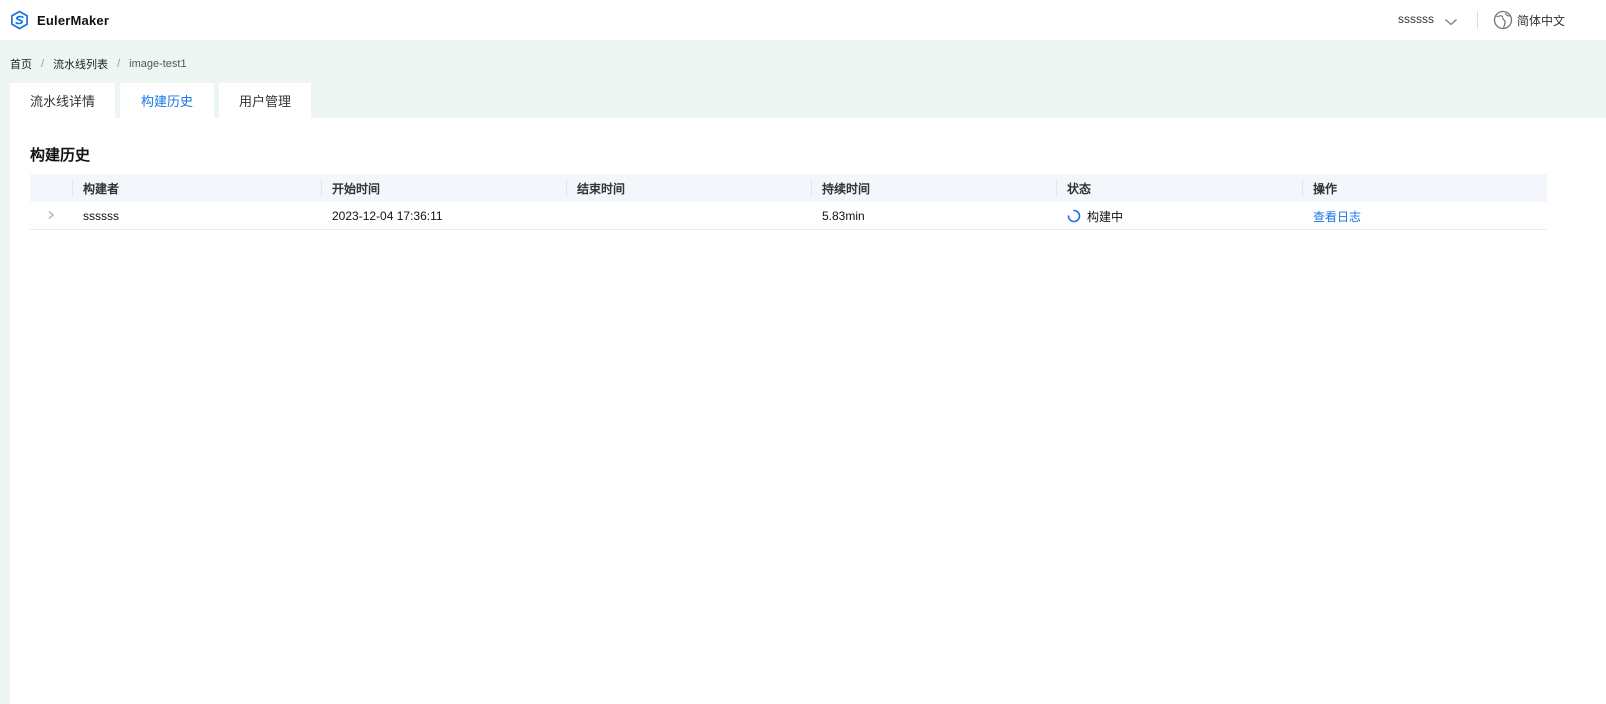 The width and height of the screenshot is (1606, 704). I want to click on cell-status: 构建中, so click(1095, 216).